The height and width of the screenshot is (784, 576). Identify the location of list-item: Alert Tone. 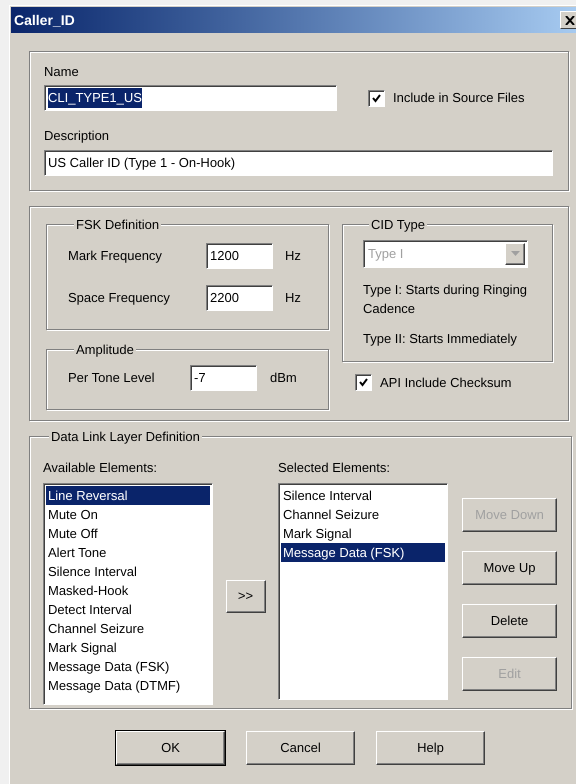
(128, 552).